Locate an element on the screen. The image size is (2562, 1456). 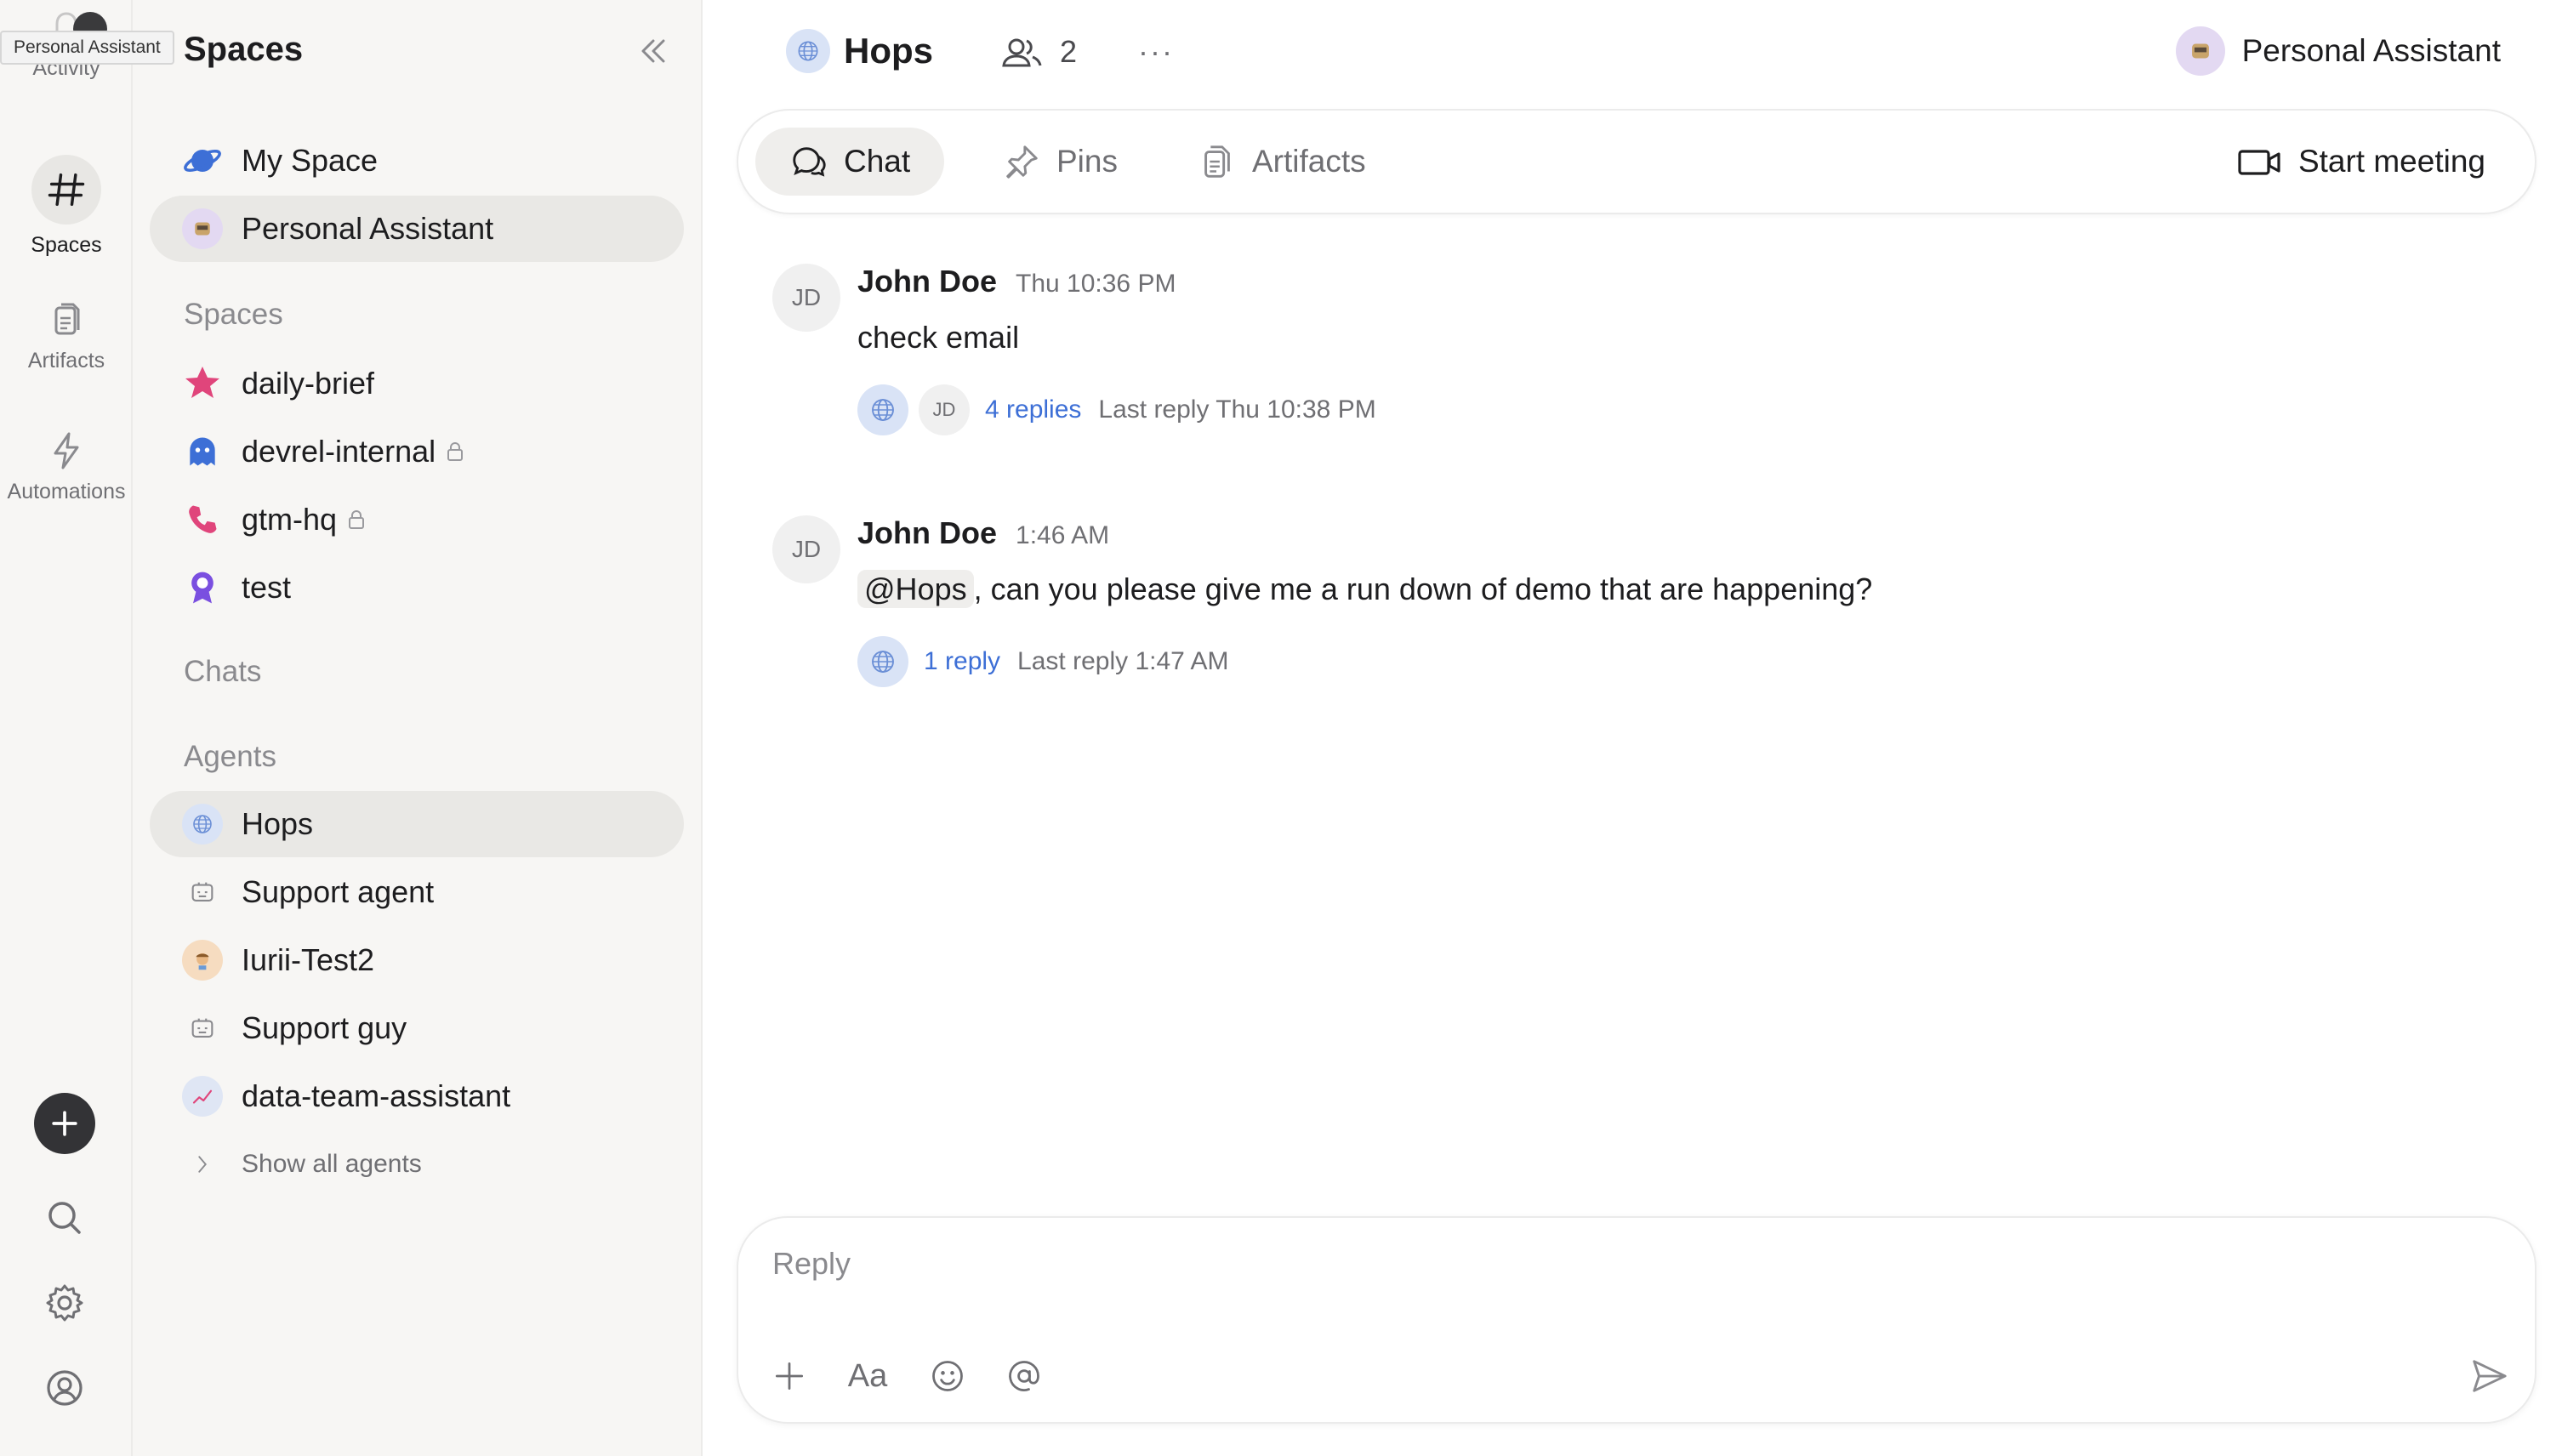
sidebar-item-label: My Space is located at coordinates (310, 160).